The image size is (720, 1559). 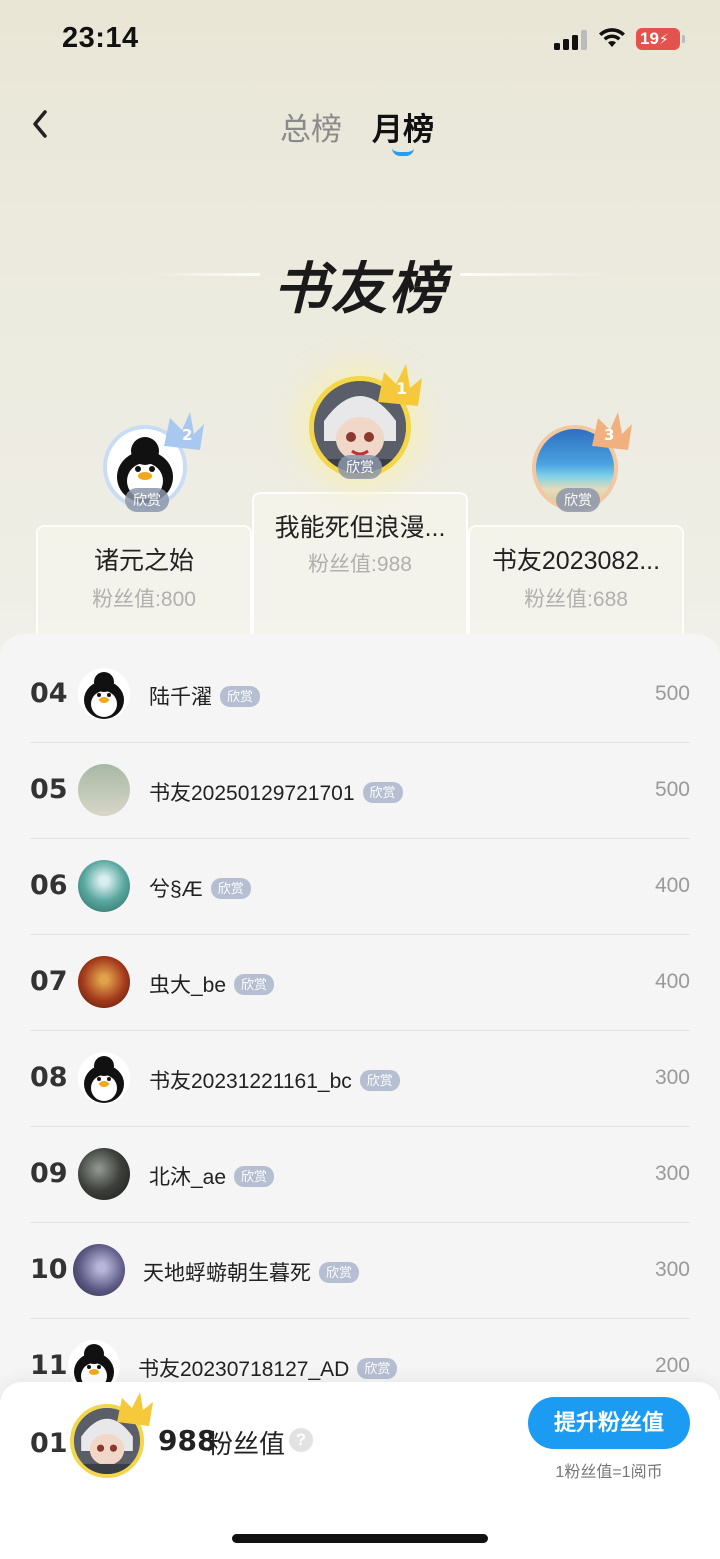 What do you see at coordinates (144, 585) in the screenshot?
I see `podium-card-second: 诸元之始 粉丝值:800` at bounding box center [144, 585].